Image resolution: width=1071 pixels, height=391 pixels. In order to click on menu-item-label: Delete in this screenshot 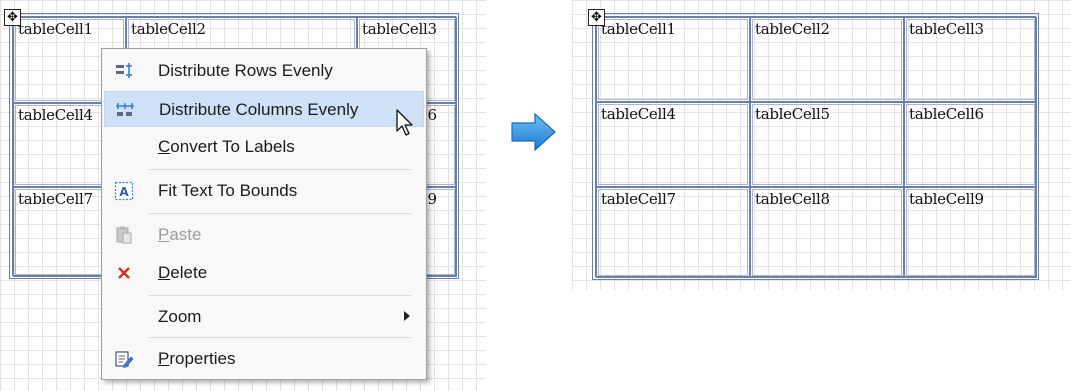, I will do `click(183, 272)`.